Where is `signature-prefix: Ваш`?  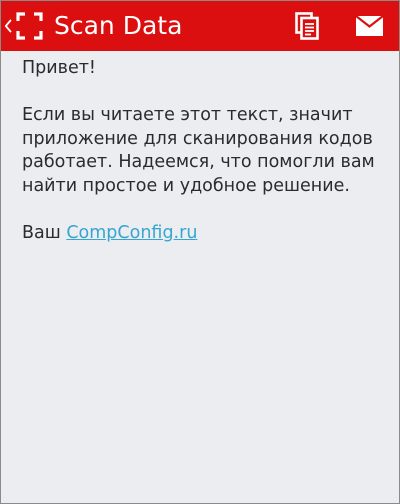
signature-prefix: Ваш is located at coordinates (41, 232).